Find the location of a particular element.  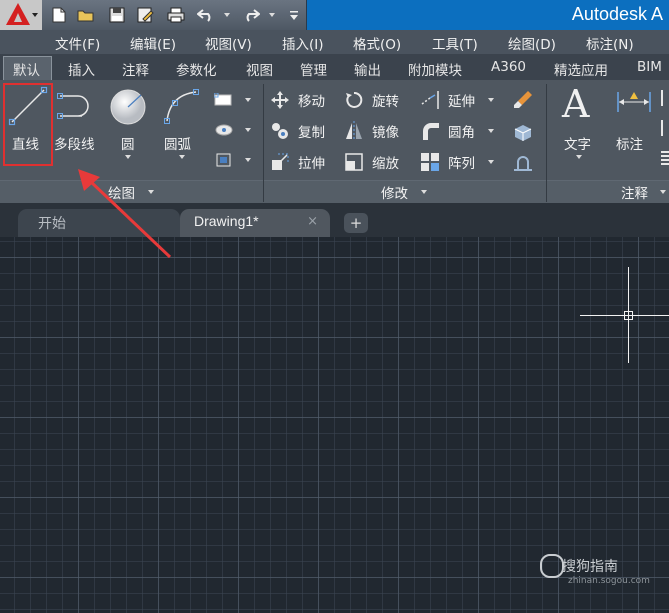

rotate-button: 旋转 is located at coordinates (377, 100).